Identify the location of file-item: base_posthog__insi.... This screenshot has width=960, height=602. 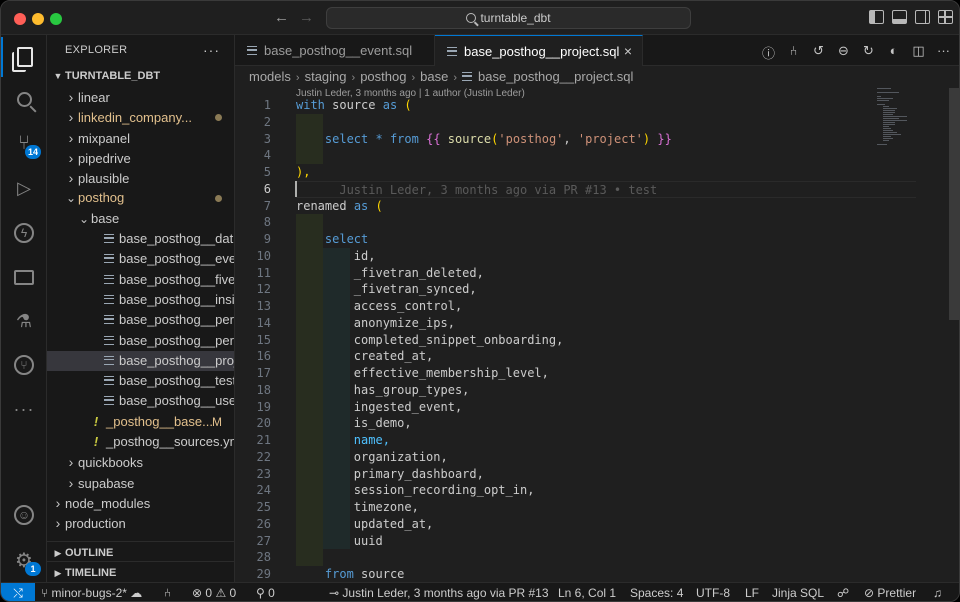
(140, 300).